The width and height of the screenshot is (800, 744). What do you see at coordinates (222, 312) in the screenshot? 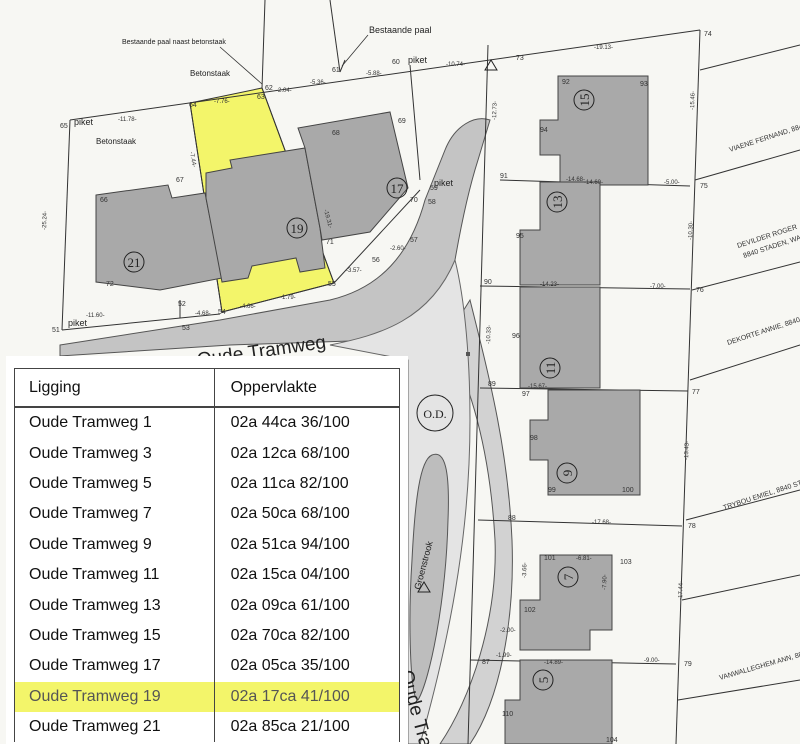
I see `point-number: 54` at bounding box center [222, 312].